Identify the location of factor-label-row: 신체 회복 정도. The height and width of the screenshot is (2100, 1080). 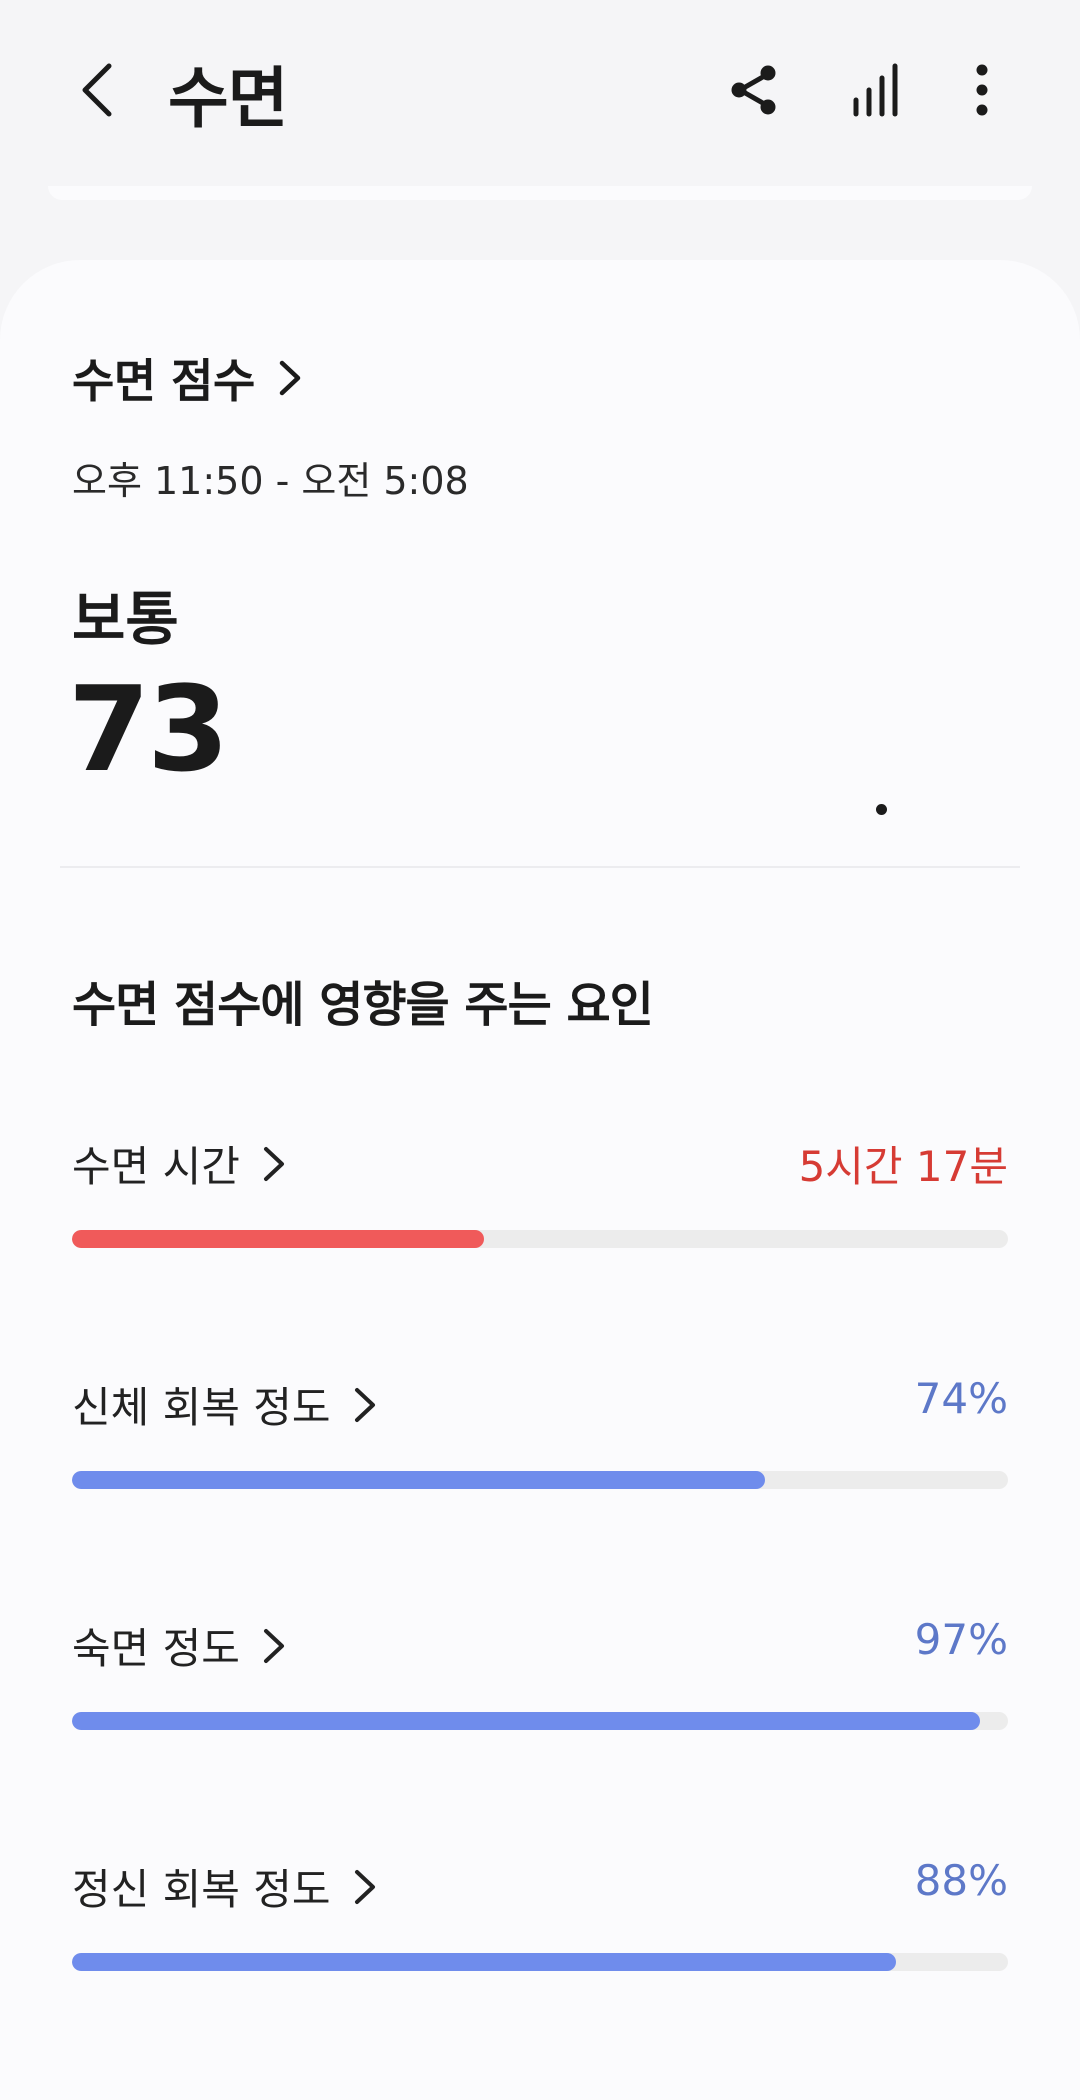
(226, 1404).